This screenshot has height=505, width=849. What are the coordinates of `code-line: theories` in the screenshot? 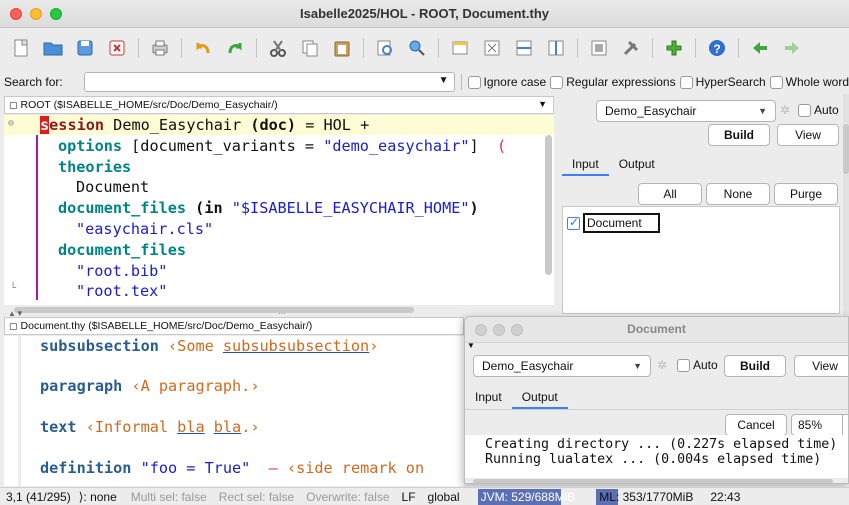 It's located at (95, 167).